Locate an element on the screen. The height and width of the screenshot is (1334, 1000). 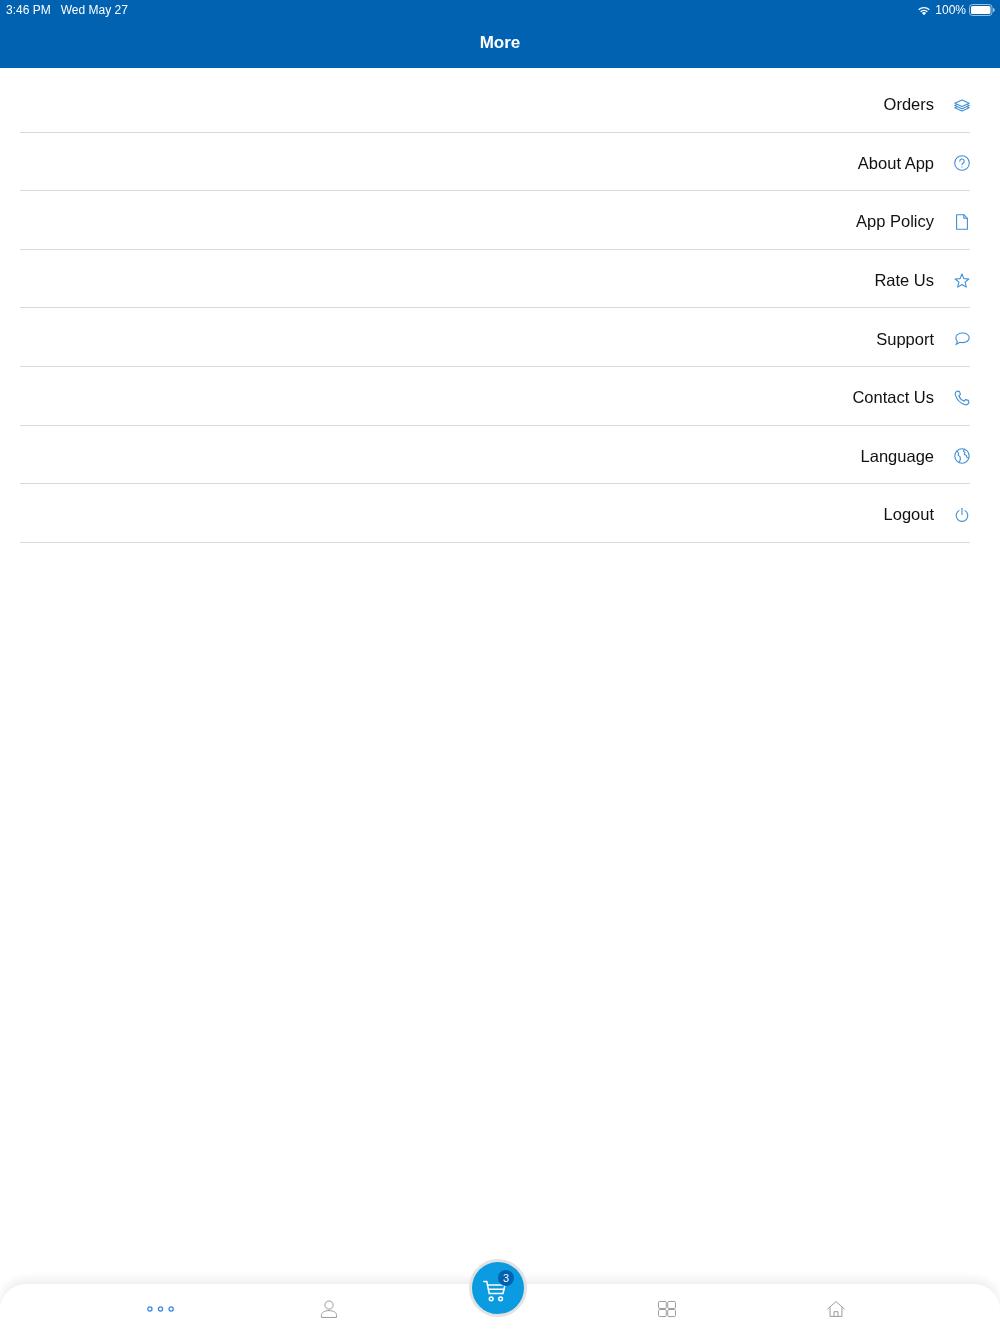
phone-icon is located at coordinates (962, 397).